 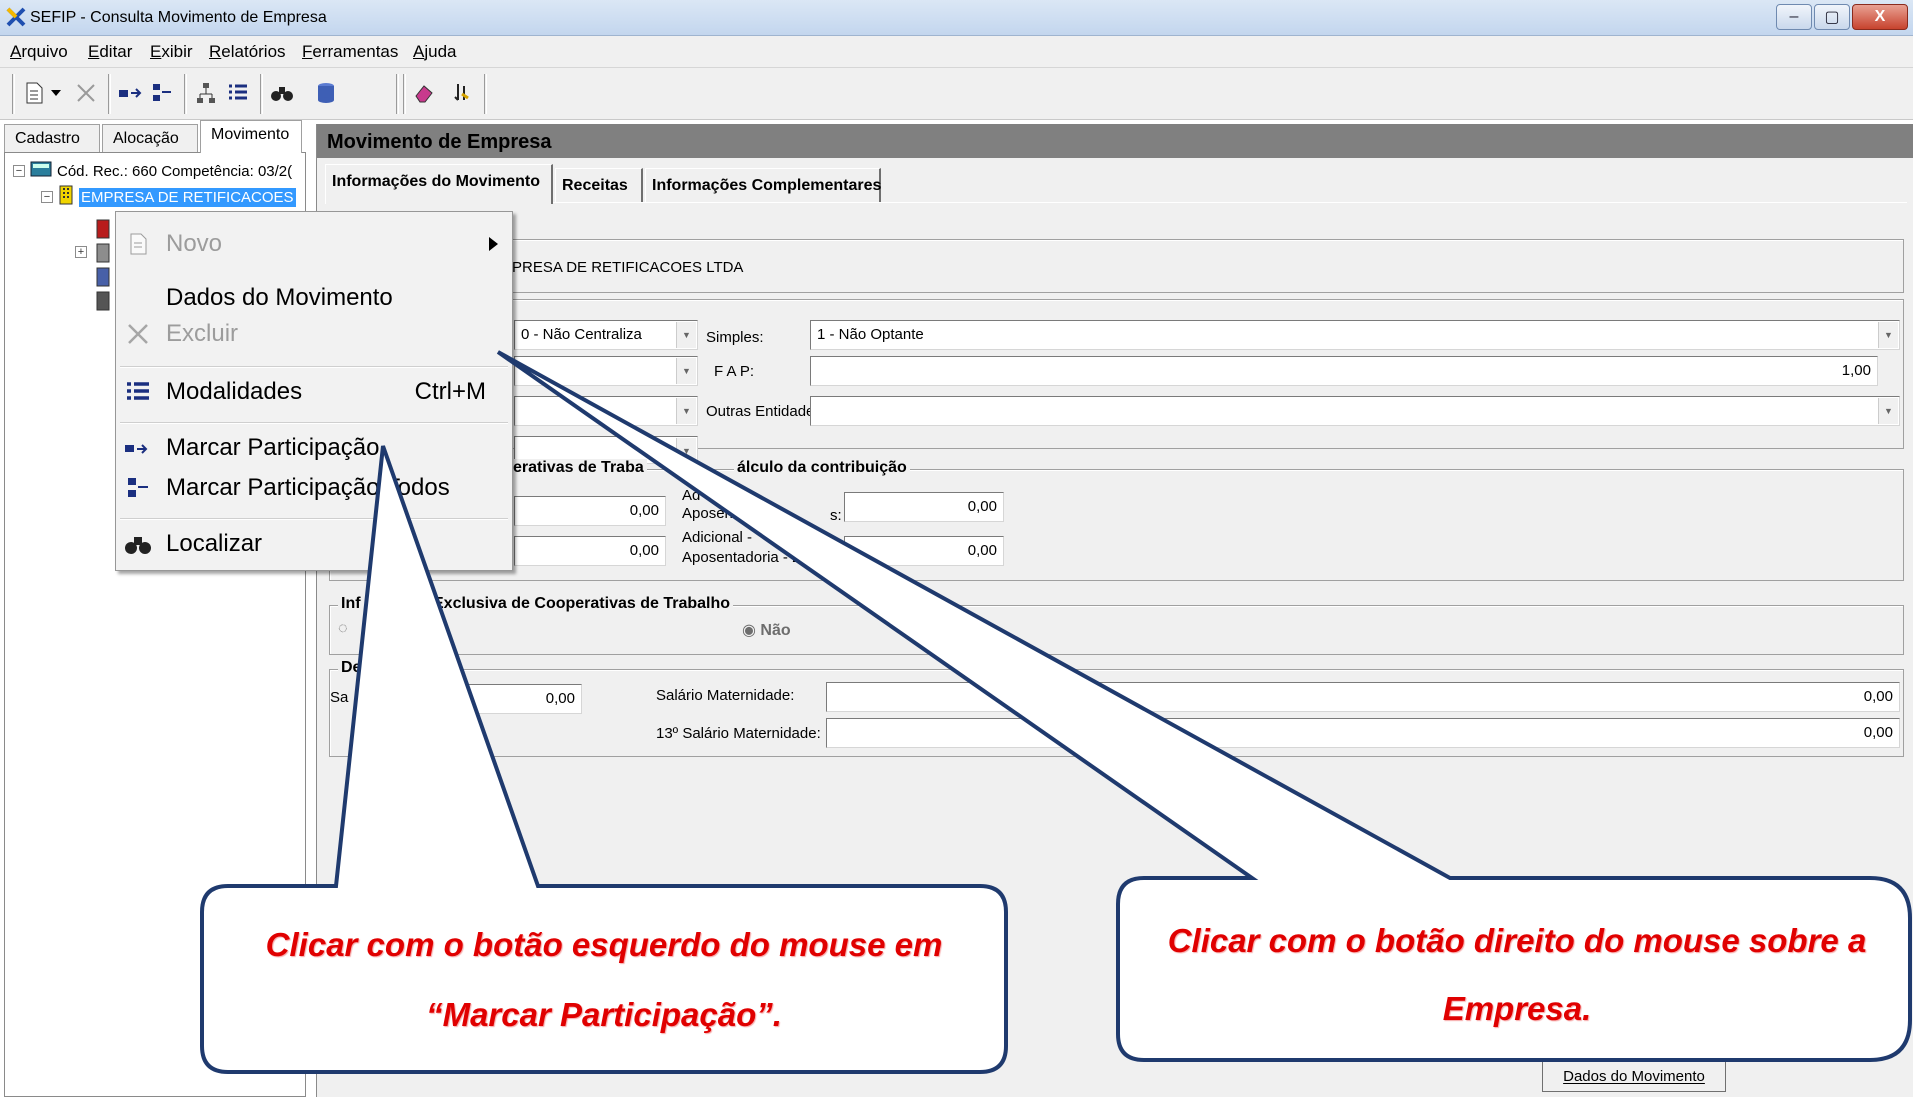 What do you see at coordinates (604, 1014) in the screenshot?
I see `callout-left-line2: “Marcar Participação”.` at bounding box center [604, 1014].